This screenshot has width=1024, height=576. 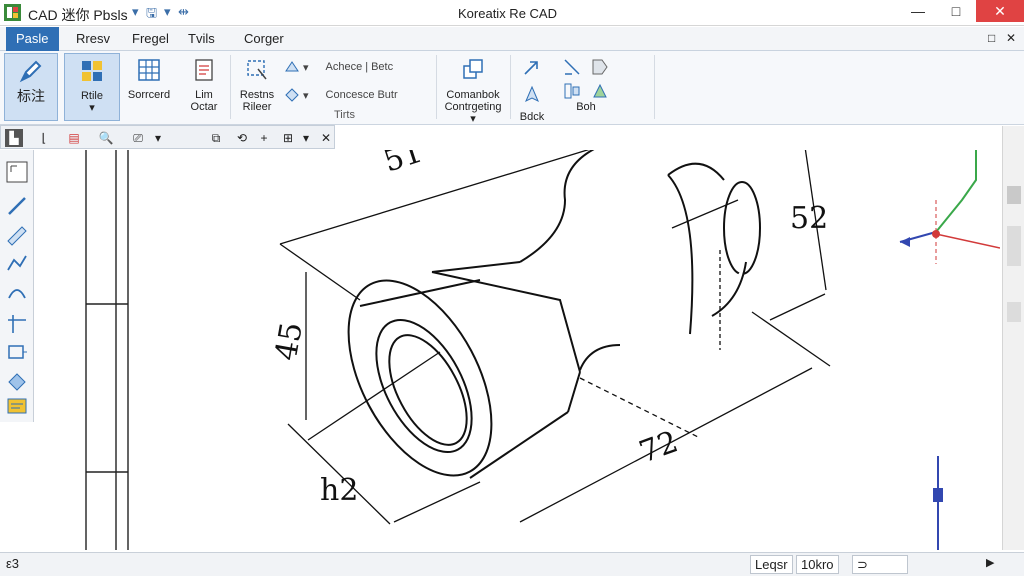 I want to click on lim-octar-label-1: Lim, so click(x=204, y=95).